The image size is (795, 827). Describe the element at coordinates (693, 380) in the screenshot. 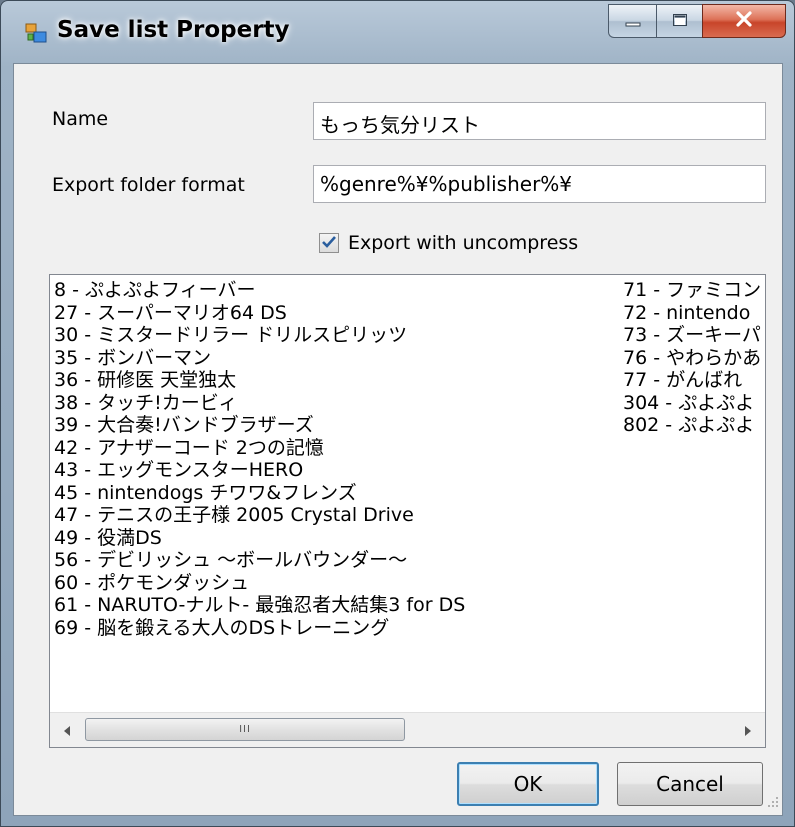

I see `list-item: 77 - がんばれ` at that location.